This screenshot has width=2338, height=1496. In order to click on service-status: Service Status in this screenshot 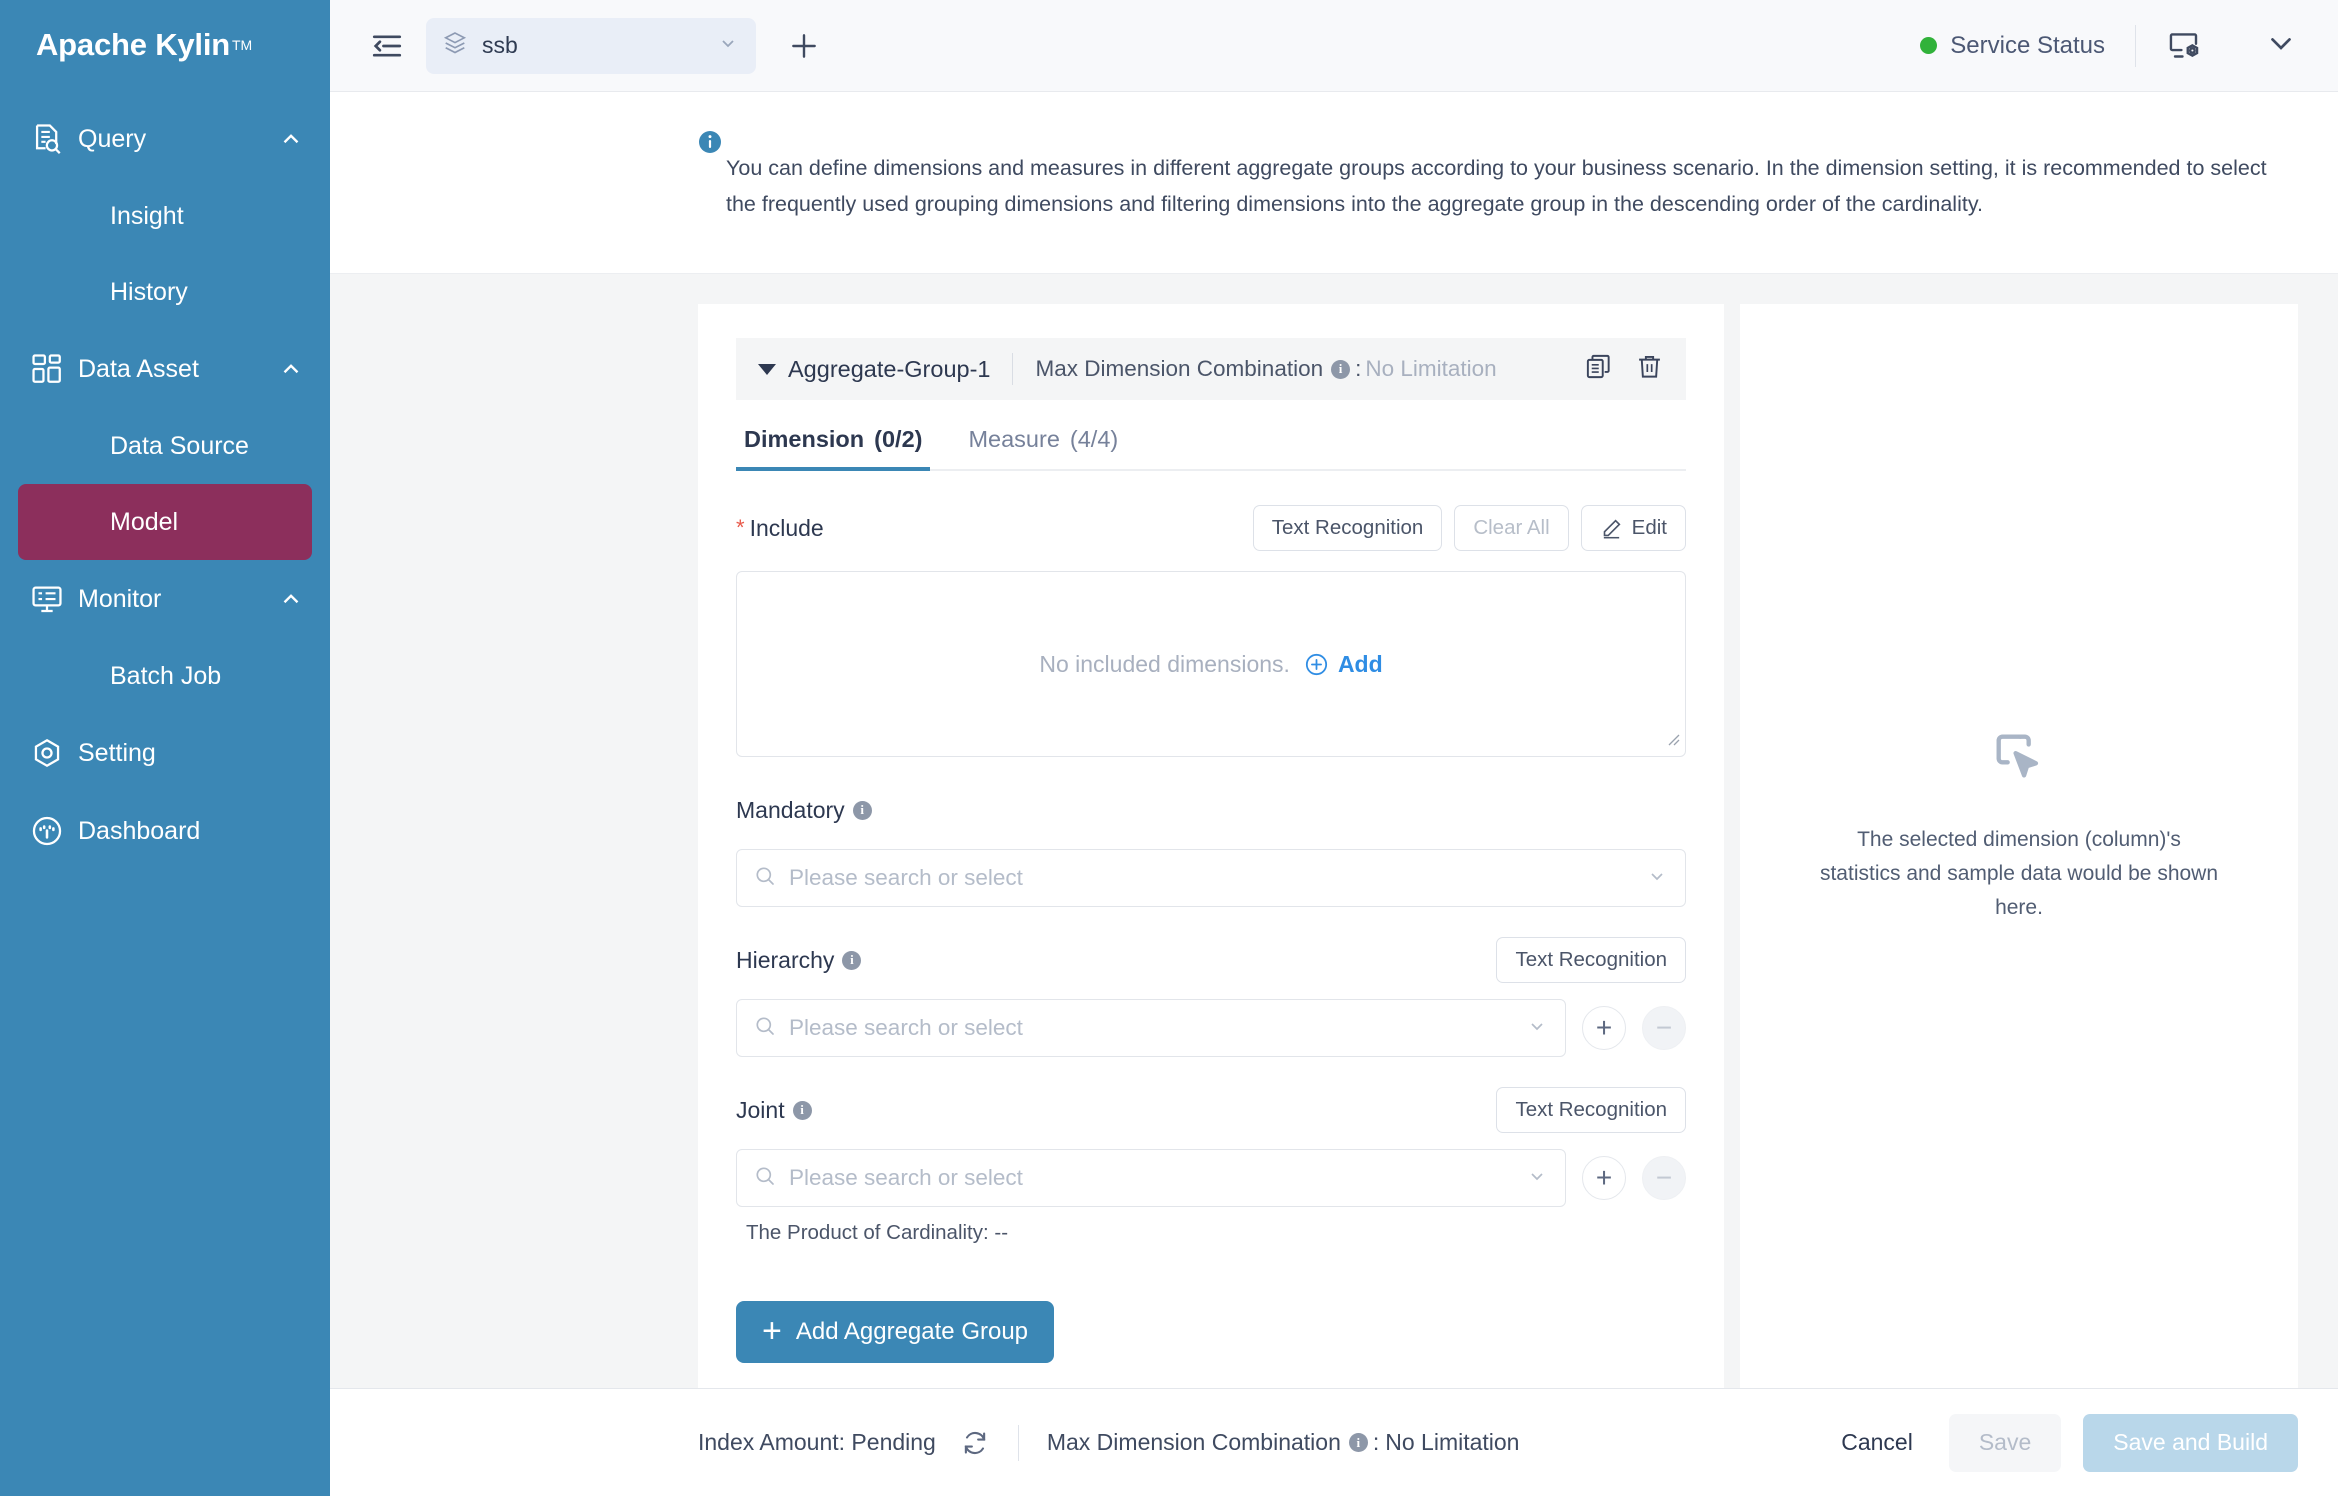, I will do `click(2012, 46)`.